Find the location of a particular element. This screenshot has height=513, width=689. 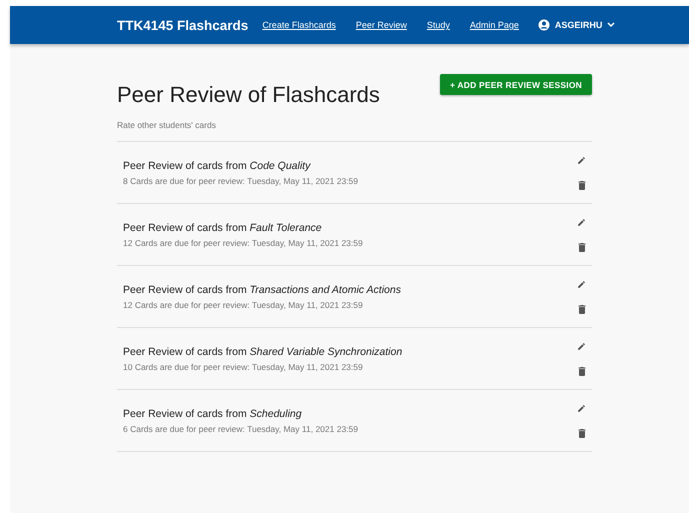

add-session-button: + ADD PEER REVIEW SESSION is located at coordinates (516, 84).